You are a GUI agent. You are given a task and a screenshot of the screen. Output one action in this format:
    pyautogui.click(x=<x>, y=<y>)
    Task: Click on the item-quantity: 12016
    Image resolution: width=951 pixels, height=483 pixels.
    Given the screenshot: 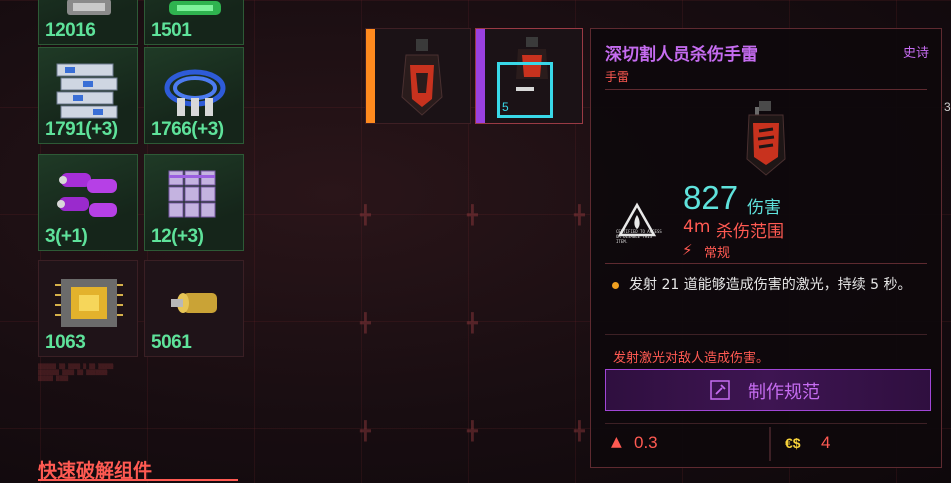 What is the action you would take?
    pyautogui.click(x=70, y=30)
    